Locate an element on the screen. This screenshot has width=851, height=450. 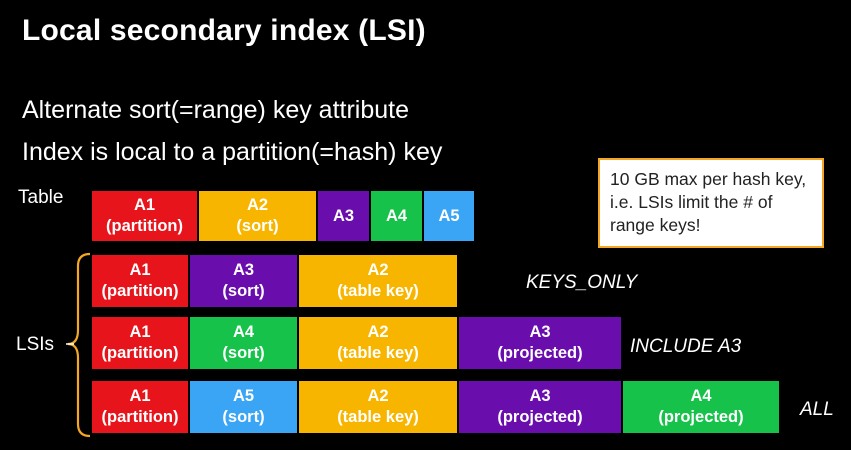
table-label: Table is located at coordinates (41, 197).